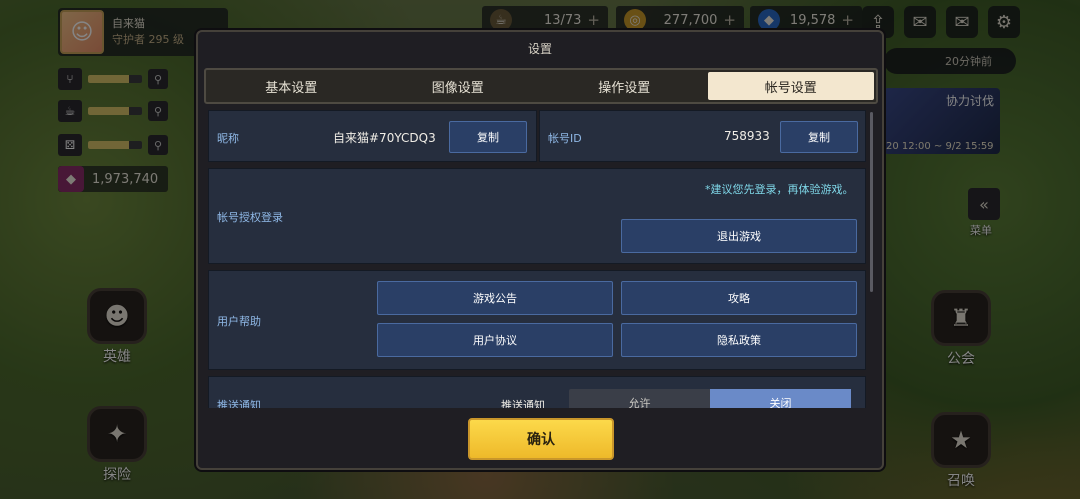 This screenshot has height=499, width=1080. Describe the element at coordinates (250, 217) in the screenshot. I see `auth-label: 帐号授权登录` at that location.